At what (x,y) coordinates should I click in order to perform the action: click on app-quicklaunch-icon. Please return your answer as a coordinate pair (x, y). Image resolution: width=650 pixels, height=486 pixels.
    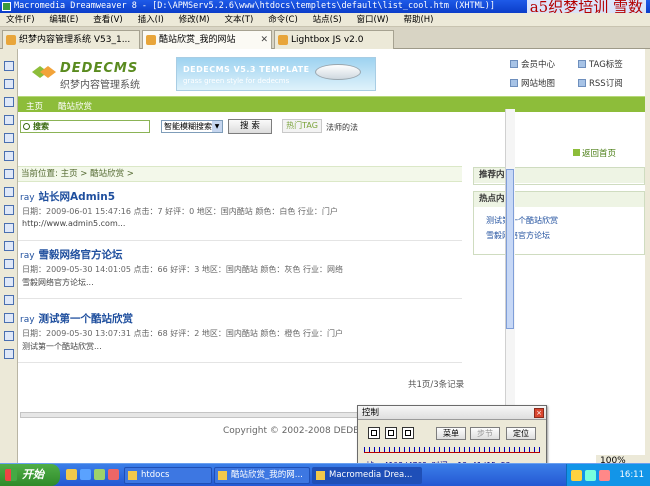
    Looking at the image, I should click on (113, 474).